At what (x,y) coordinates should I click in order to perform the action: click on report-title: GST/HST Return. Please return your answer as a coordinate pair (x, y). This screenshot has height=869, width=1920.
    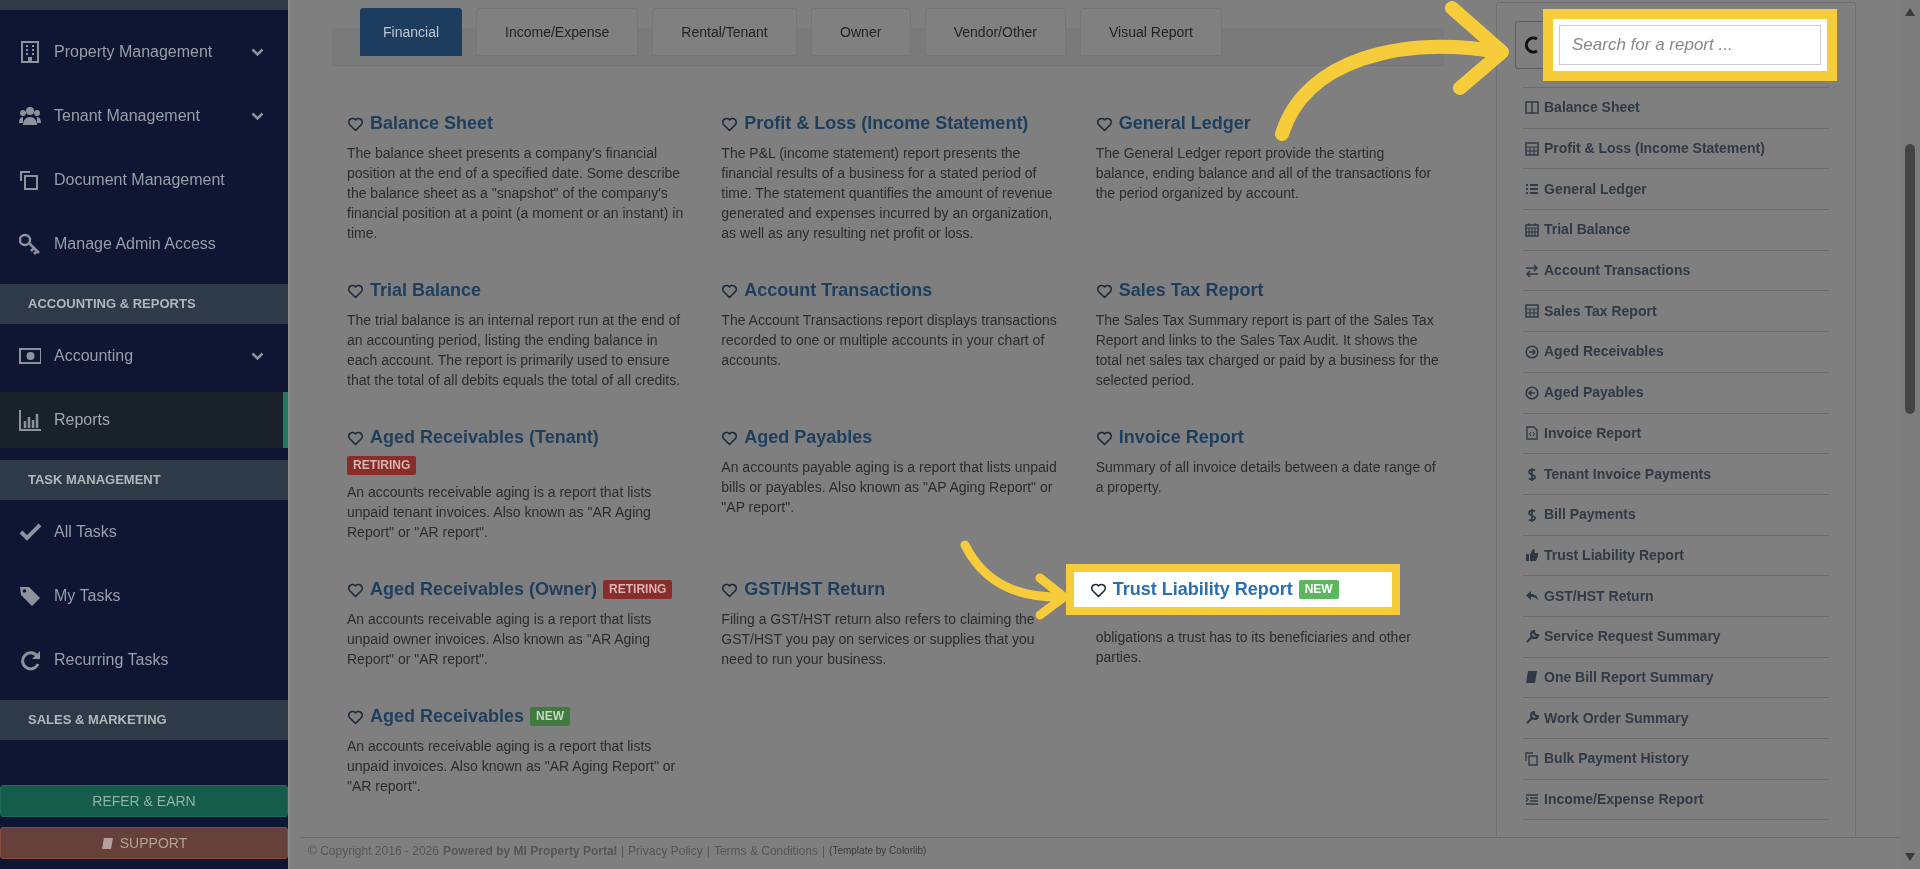
    Looking at the image, I should click on (815, 589).